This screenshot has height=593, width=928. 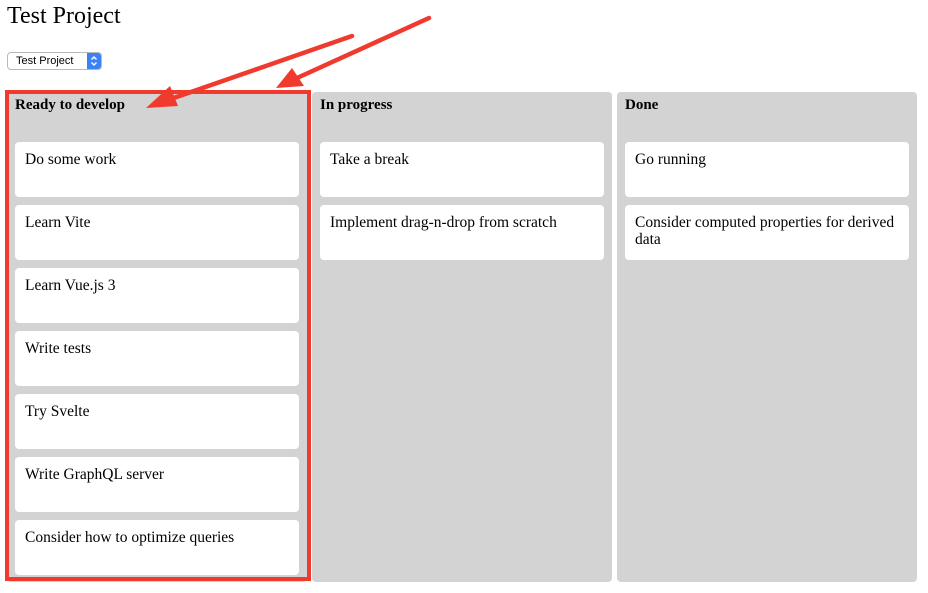 I want to click on page-title: Test Project, so click(x=64, y=16).